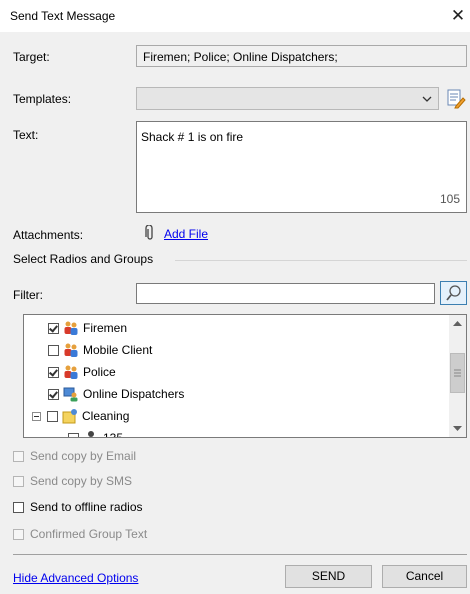 The image size is (470, 594). I want to click on filter-label: Filter:, so click(28, 295).